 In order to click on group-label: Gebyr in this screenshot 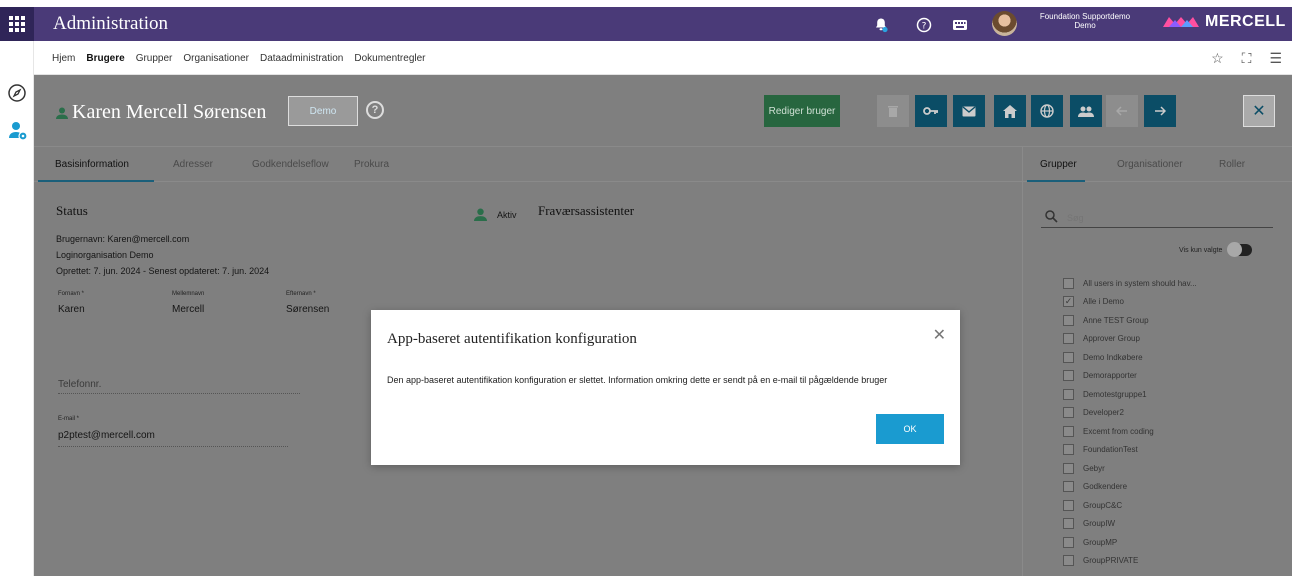, I will do `click(1094, 468)`.